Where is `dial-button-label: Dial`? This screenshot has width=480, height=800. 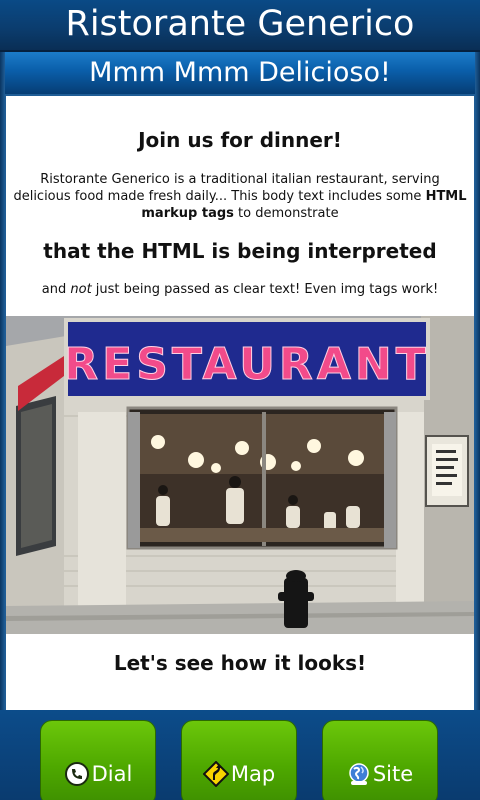 dial-button-label: Dial is located at coordinates (112, 774).